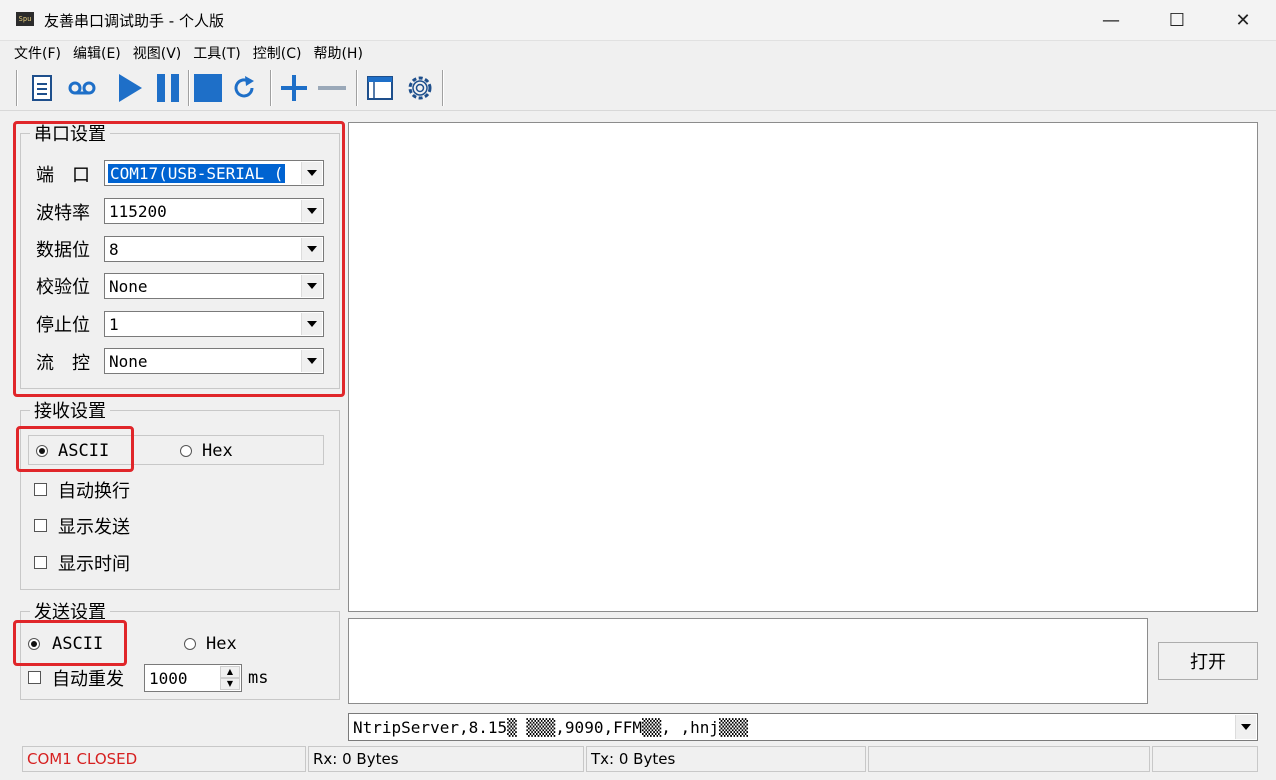  Describe the element at coordinates (168, 88) in the screenshot. I see `pause-icon` at that location.